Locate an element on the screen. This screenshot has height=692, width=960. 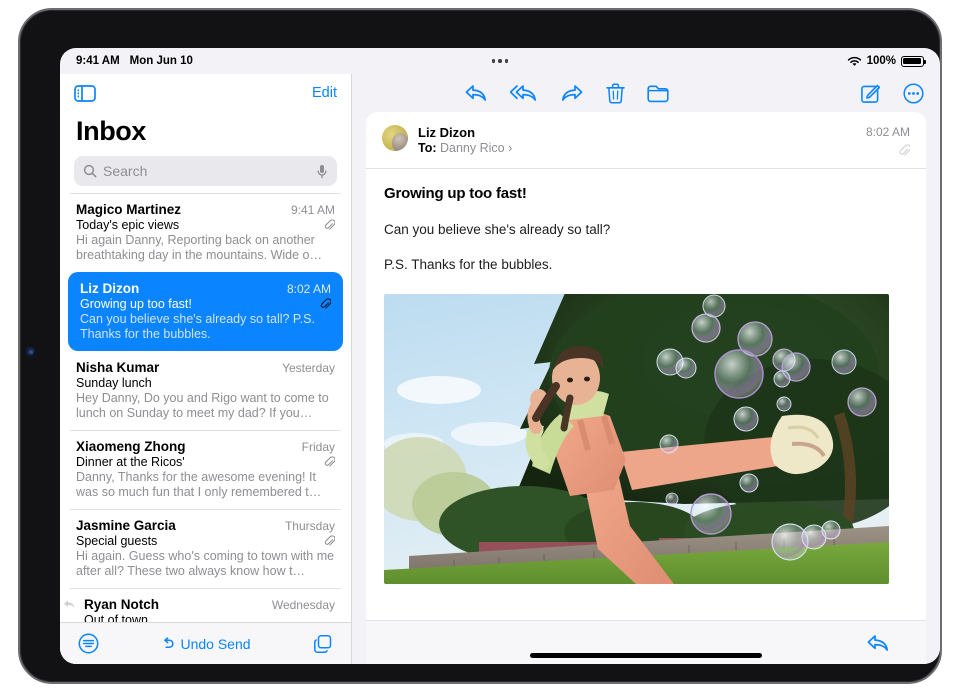
message-header-right: 8:02 AM is located at coordinates (888, 141).